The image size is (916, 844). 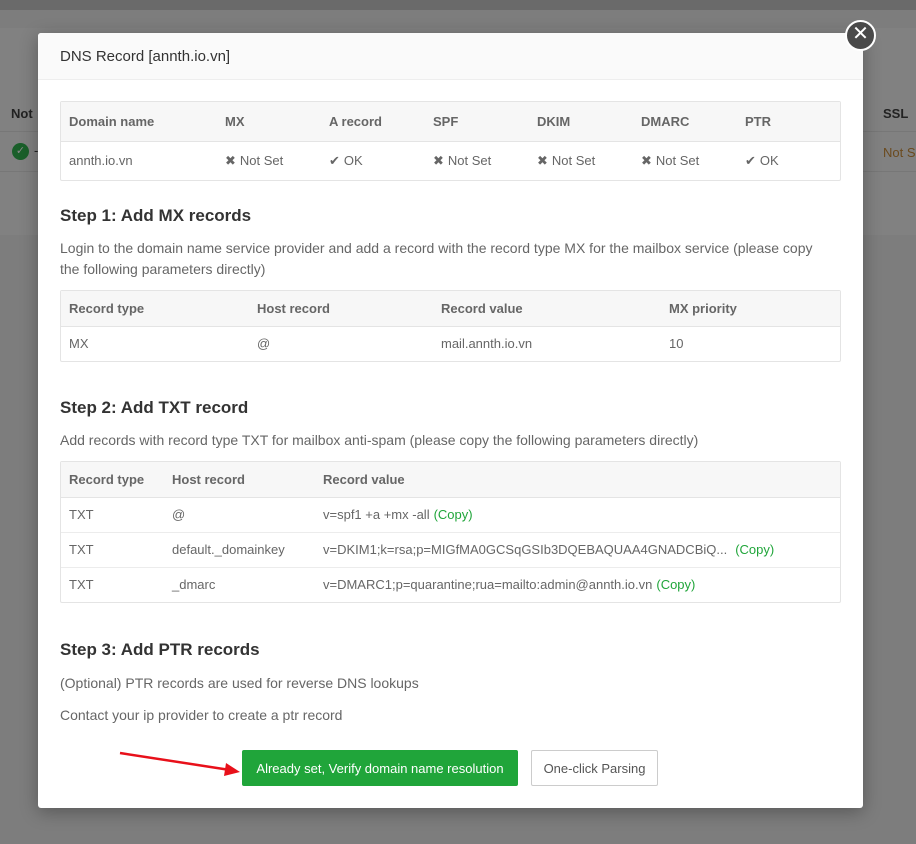 What do you see at coordinates (769, 160) in the screenshot?
I see `ptr-status-text: OK` at bounding box center [769, 160].